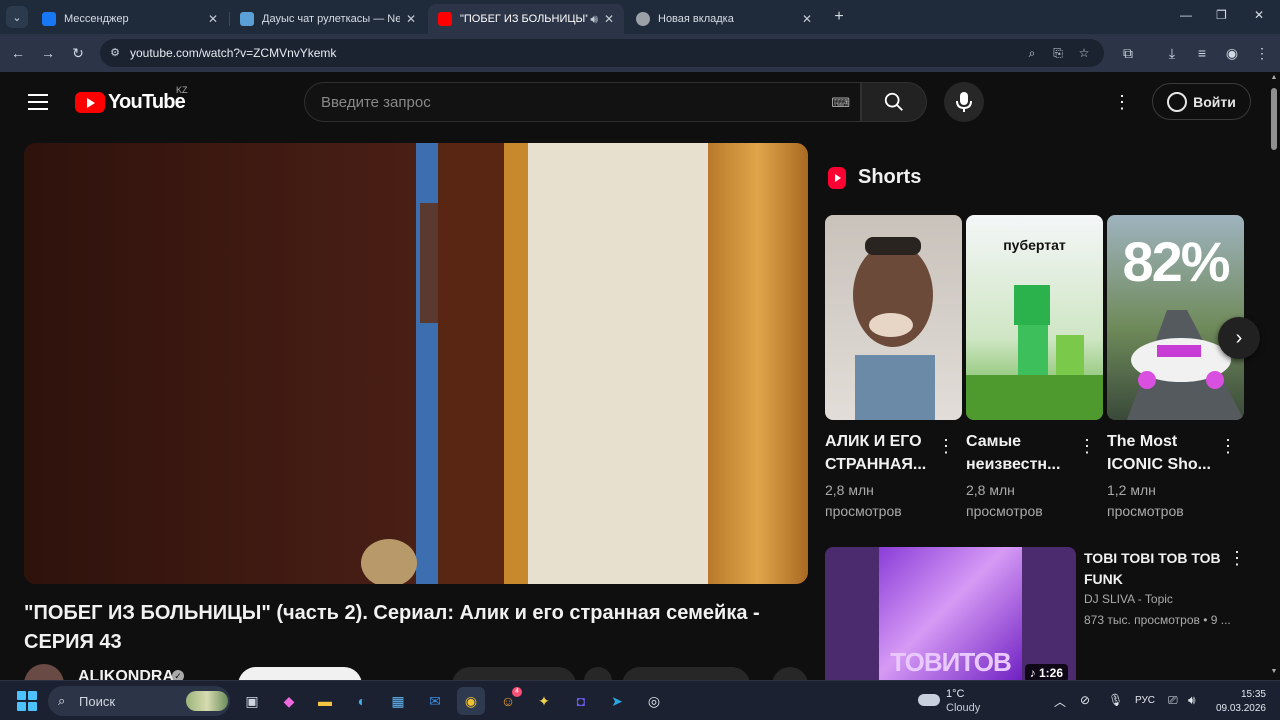 Image resolution: width=1280 pixels, height=720 pixels. I want to click on tab-label: Новая вкладка, so click(696, 19).